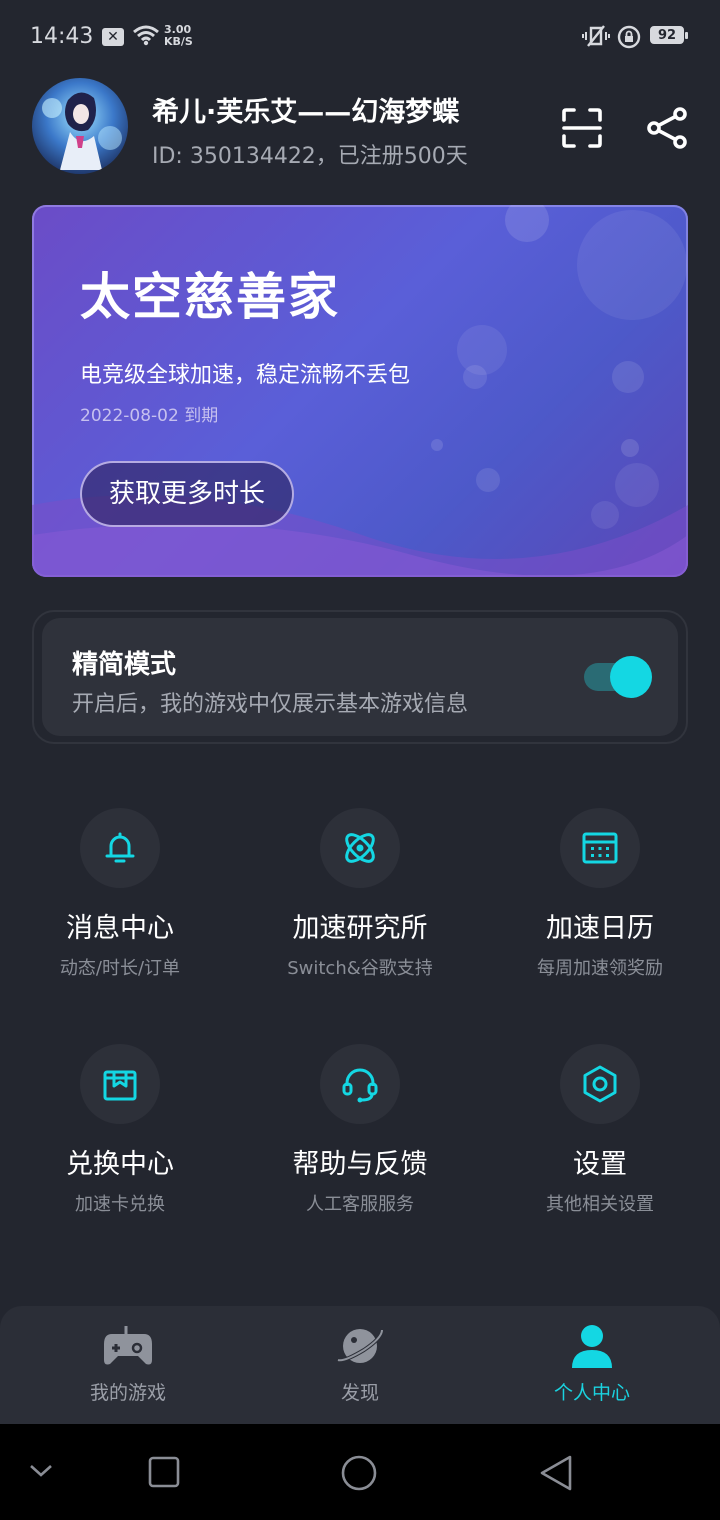 This screenshot has height=1520, width=720. What do you see at coordinates (41, 1470) in the screenshot?
I see `chevron-down-icon` at bounding box center [41, 1470].